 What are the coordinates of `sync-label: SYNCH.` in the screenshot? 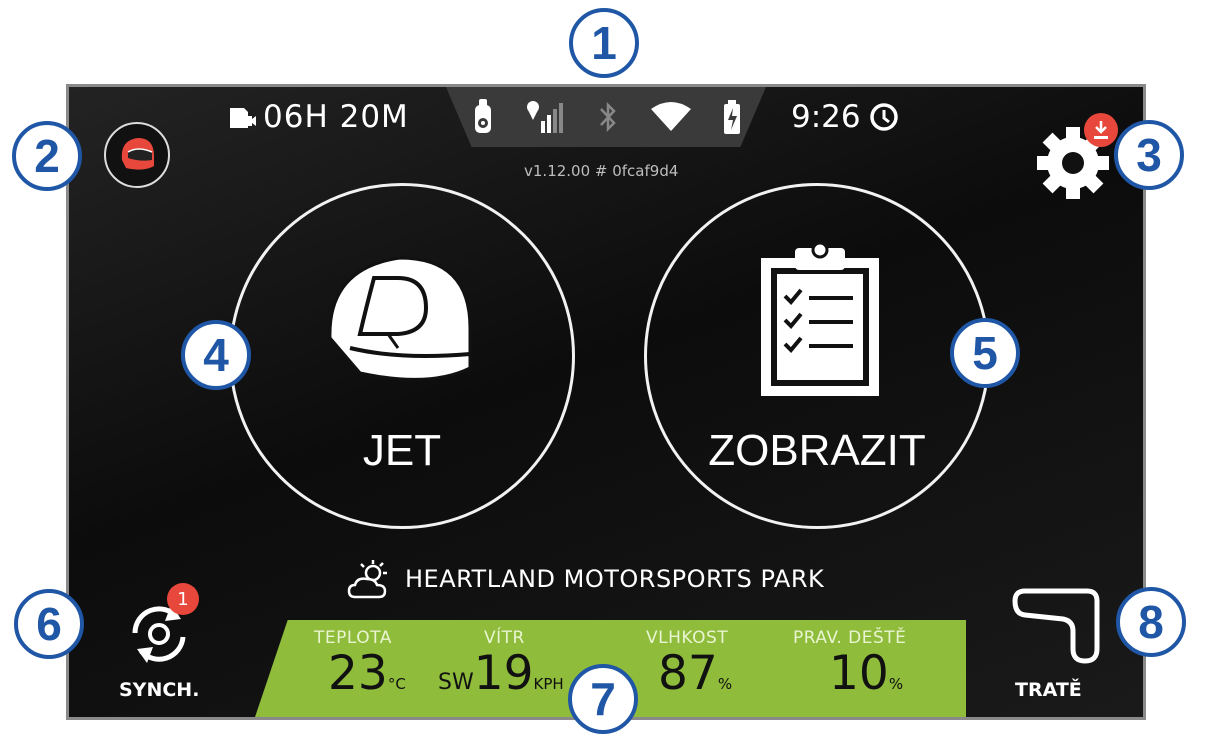 It's located at (159, 690).